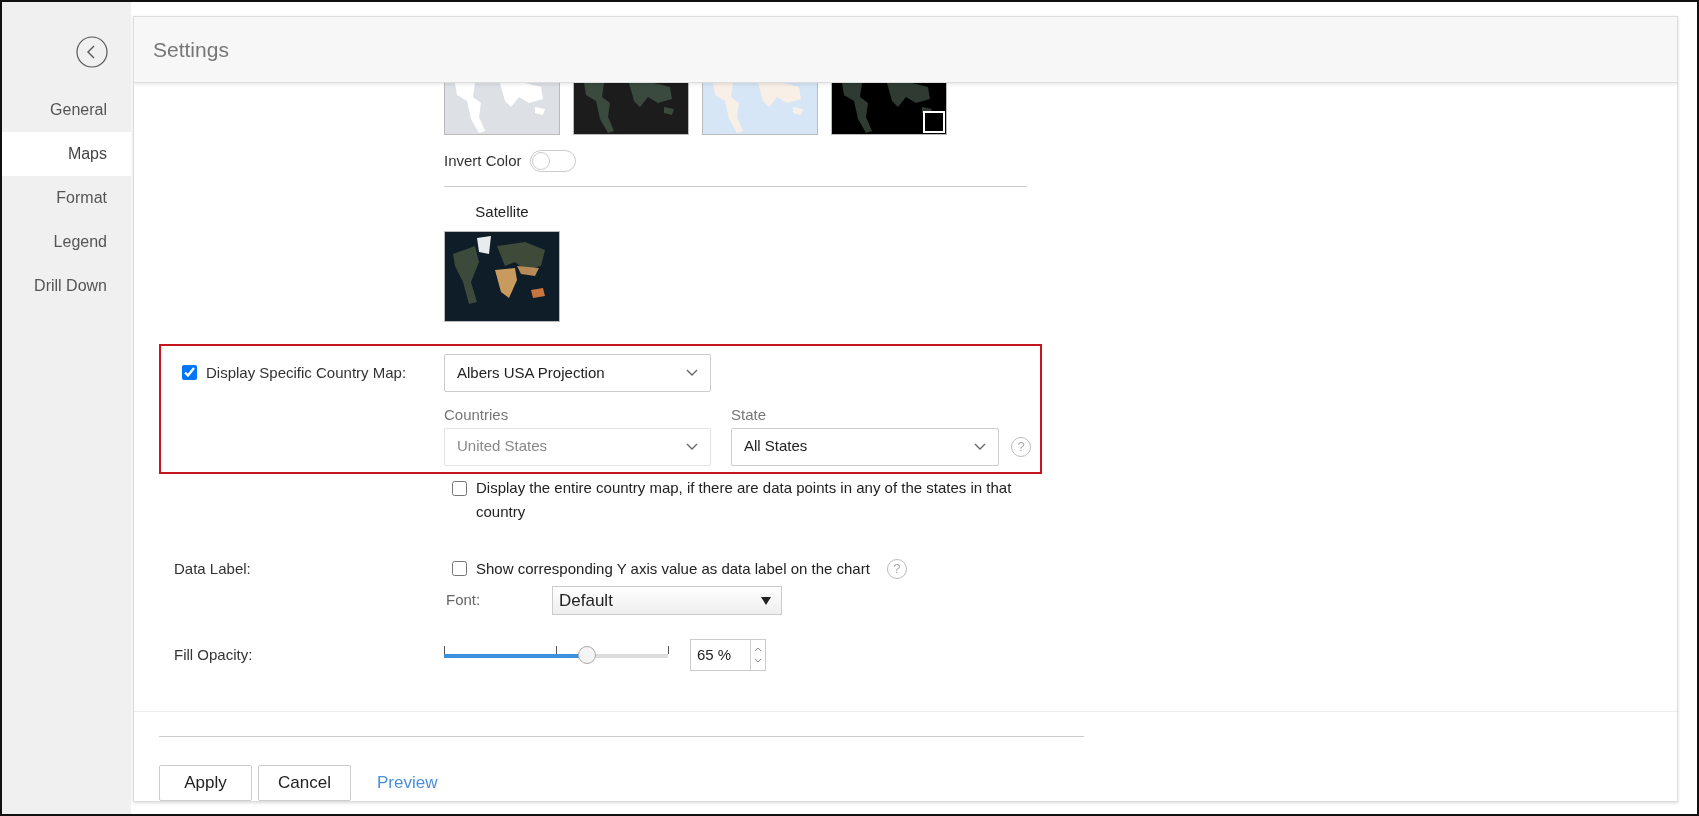 The height and width of the screenshot is (816, 1699). I want to click on toggle-label: Invert Color, so click(483, 161).